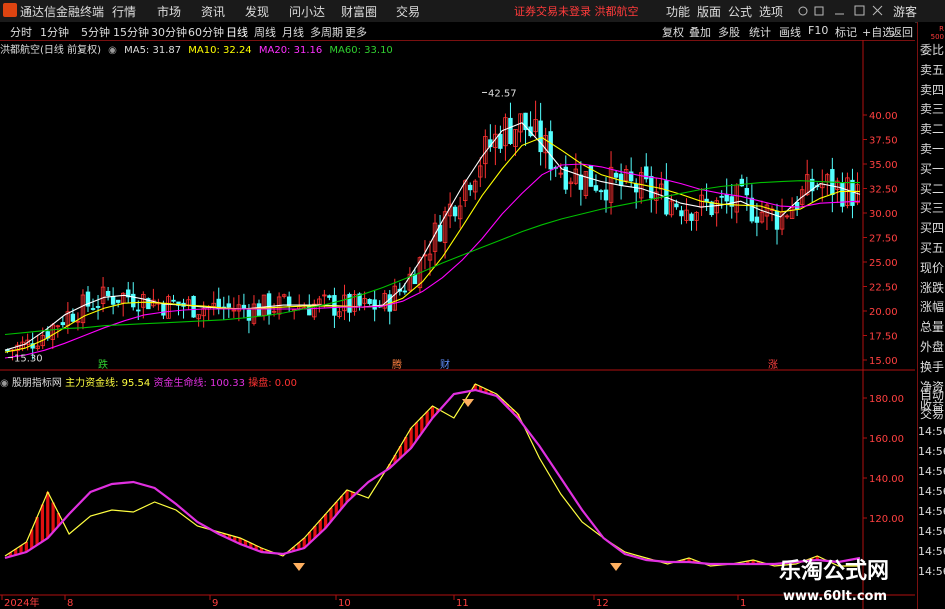 The width and height of the screenshot is (945, 609). I want to click on quote-row-label: 委比, so click(932, 50).